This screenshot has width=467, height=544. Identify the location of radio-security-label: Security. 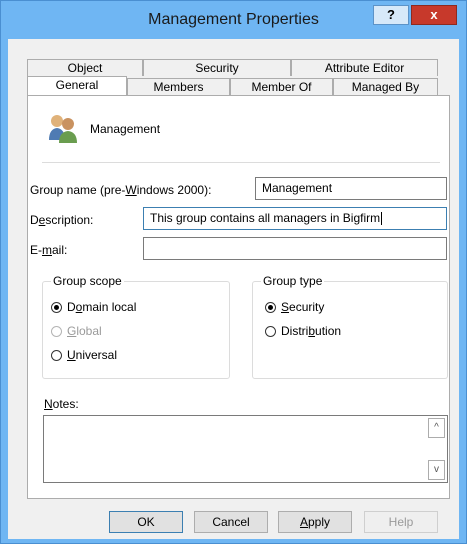
(303, 307).